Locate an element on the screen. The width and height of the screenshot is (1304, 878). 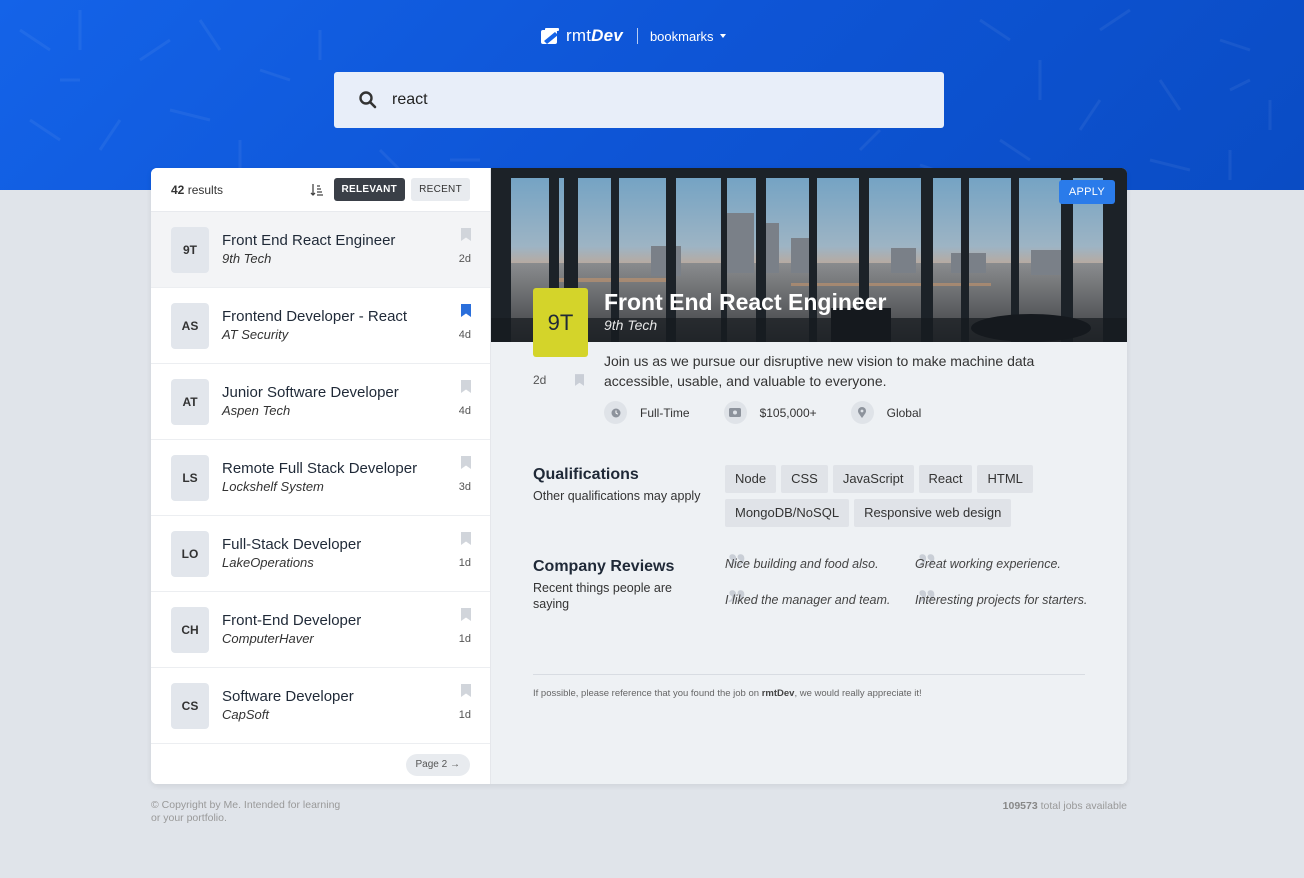
qualifications-title: Qualifications is located at coordinates (586, 474).